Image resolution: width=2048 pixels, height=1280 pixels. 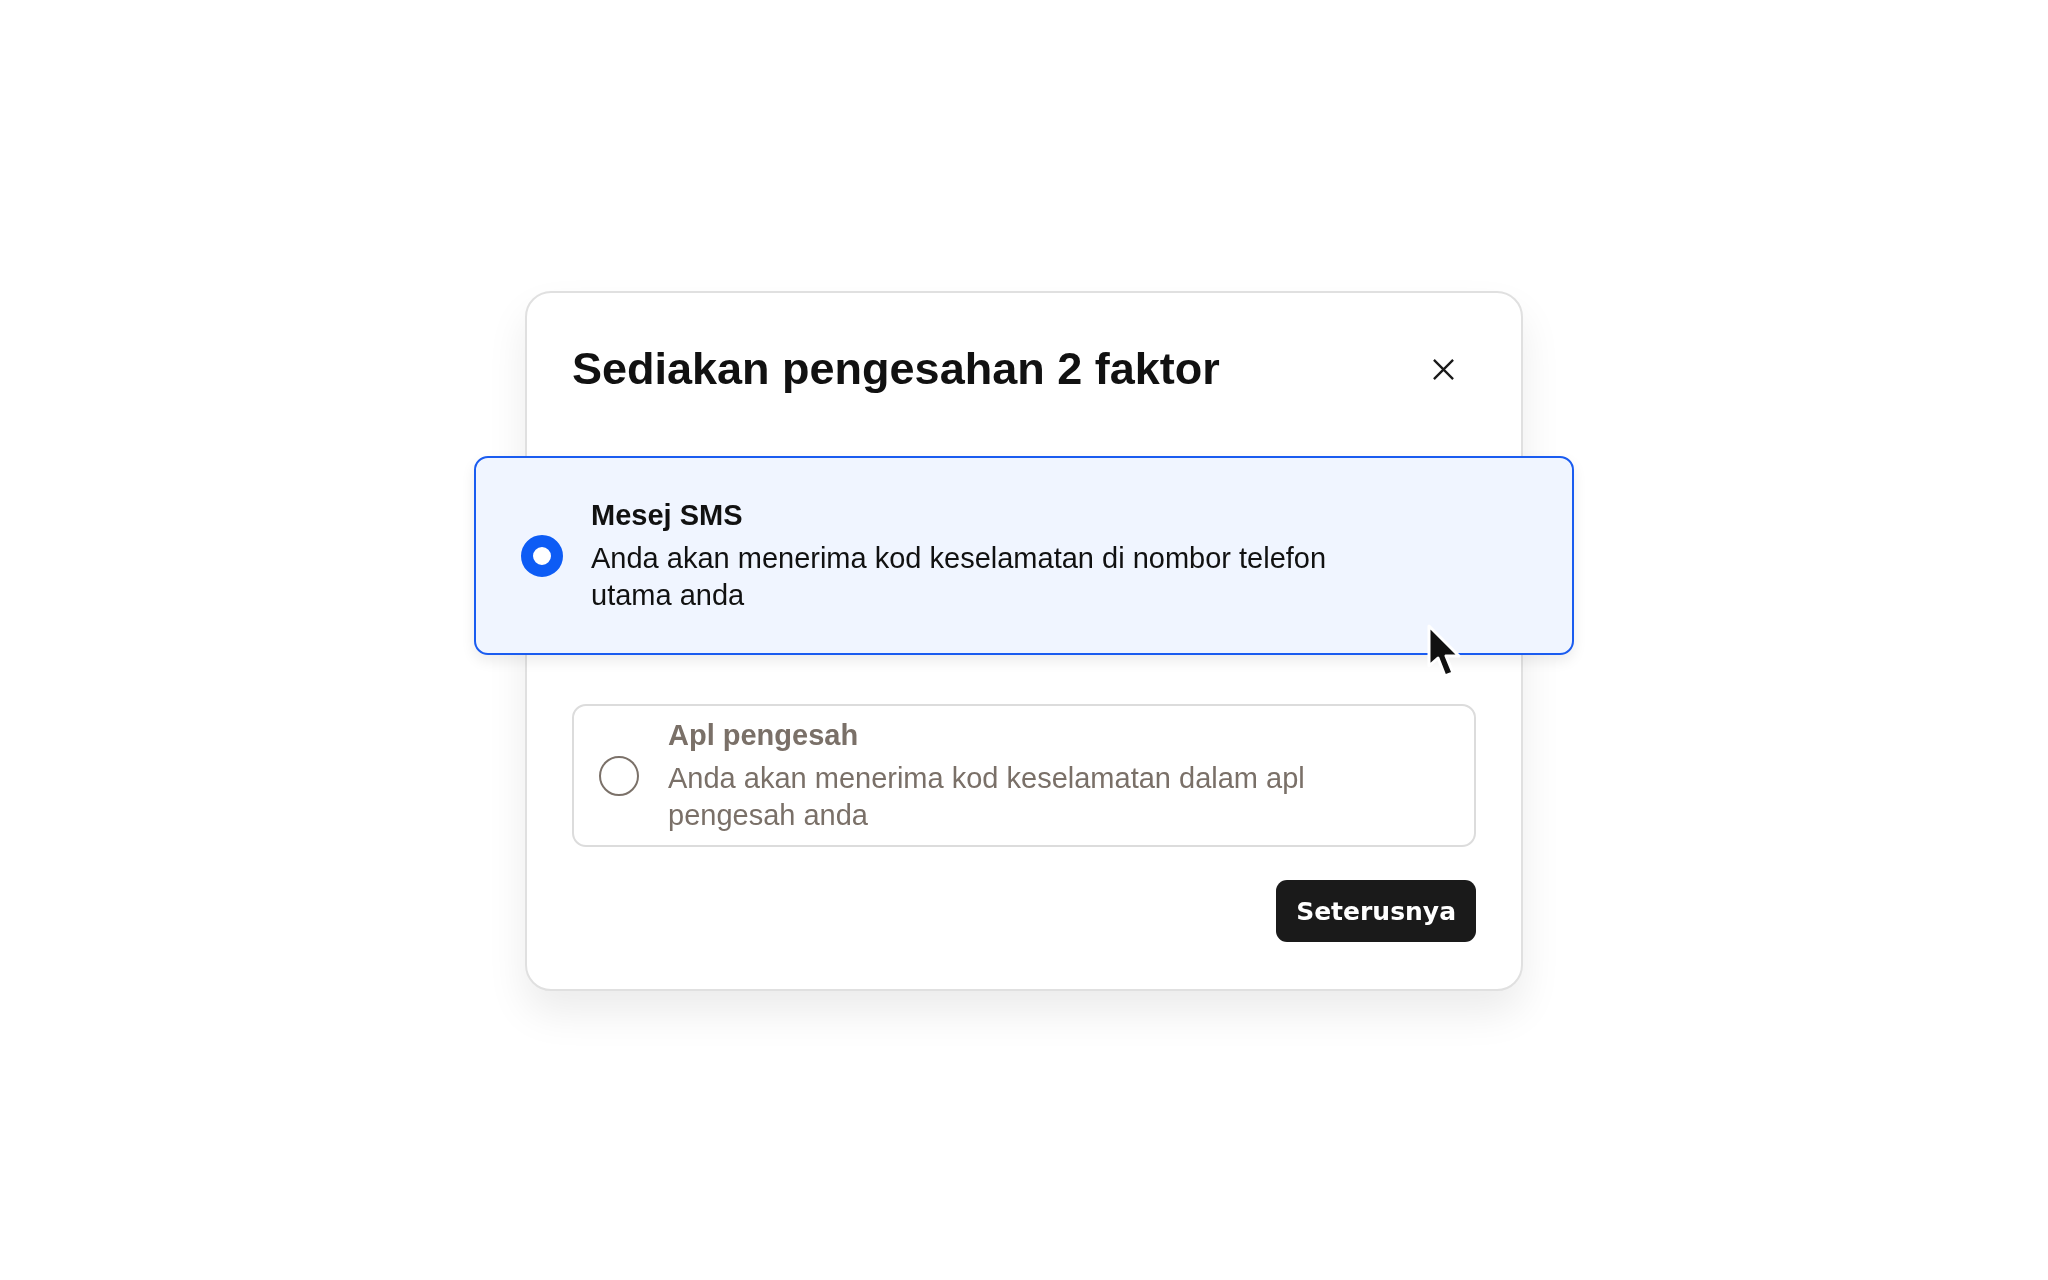 What do you see at coordinates (987, 797) in the screenshot?
I see `option-description: Anda akan menerima kod keselamatan dalam apl pengesah anda` at bounding box center [987, 797].